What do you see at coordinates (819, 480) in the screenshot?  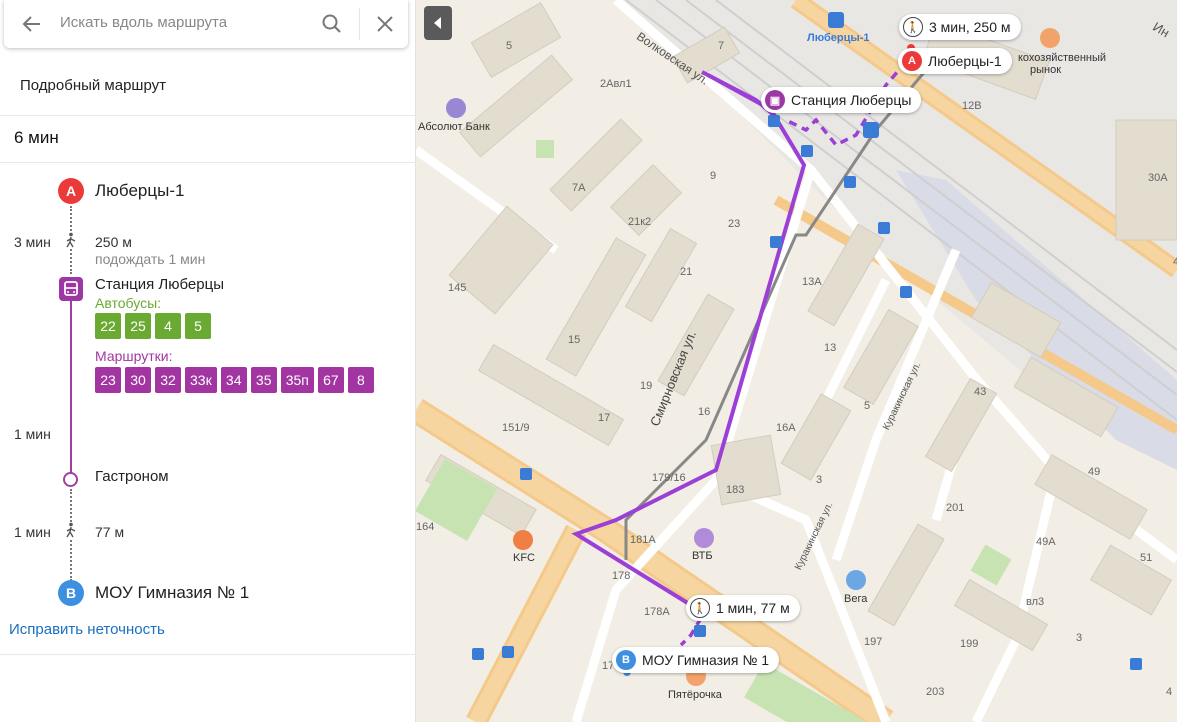 I see `house-number: 3` at bounding box center [819, 480].